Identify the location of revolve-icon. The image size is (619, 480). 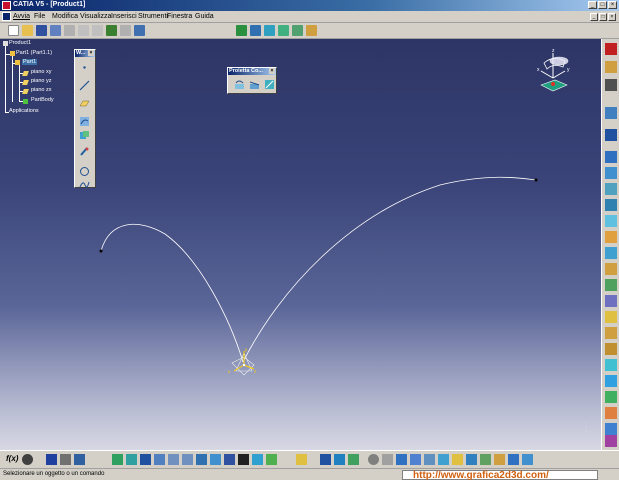
(611, 173).